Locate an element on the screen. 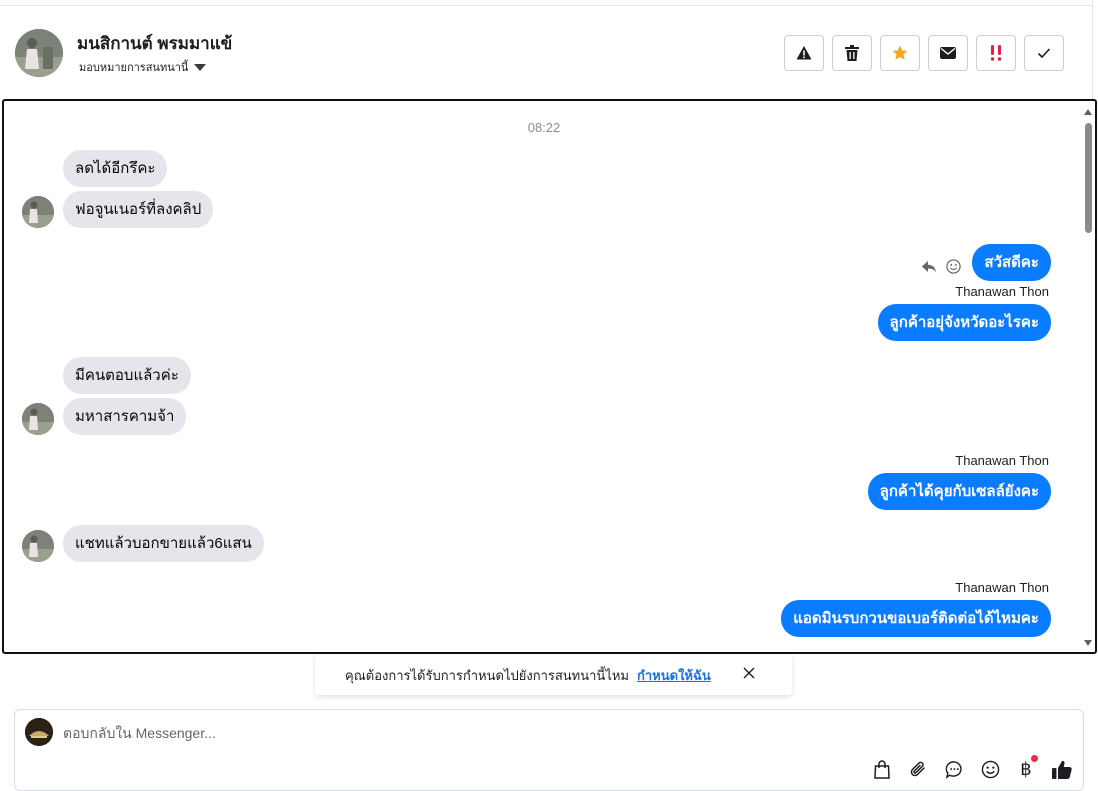  close-icon is located at coordinates (749, 673).